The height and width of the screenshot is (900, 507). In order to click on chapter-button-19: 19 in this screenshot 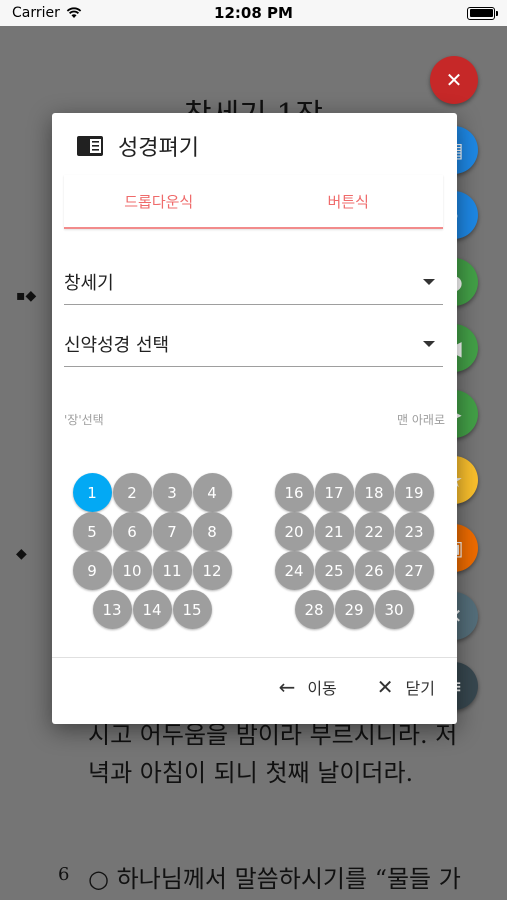, I will do `click(414, 492)`.